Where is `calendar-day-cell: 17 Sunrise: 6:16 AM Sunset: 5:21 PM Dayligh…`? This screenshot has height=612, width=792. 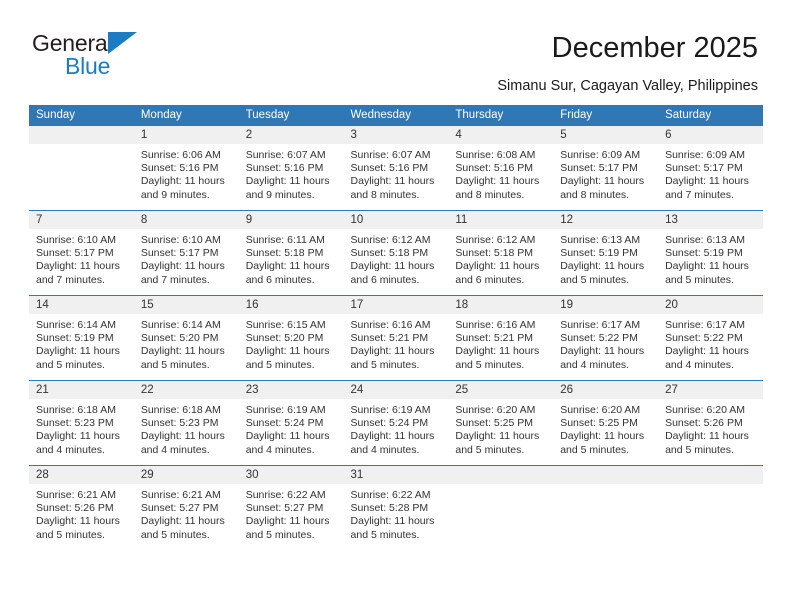
calendar-day-cell: 17 Sunrise: 6:16 AM Sunset: 5:21 PM Dayligh… is located at coordinates (396, 338).